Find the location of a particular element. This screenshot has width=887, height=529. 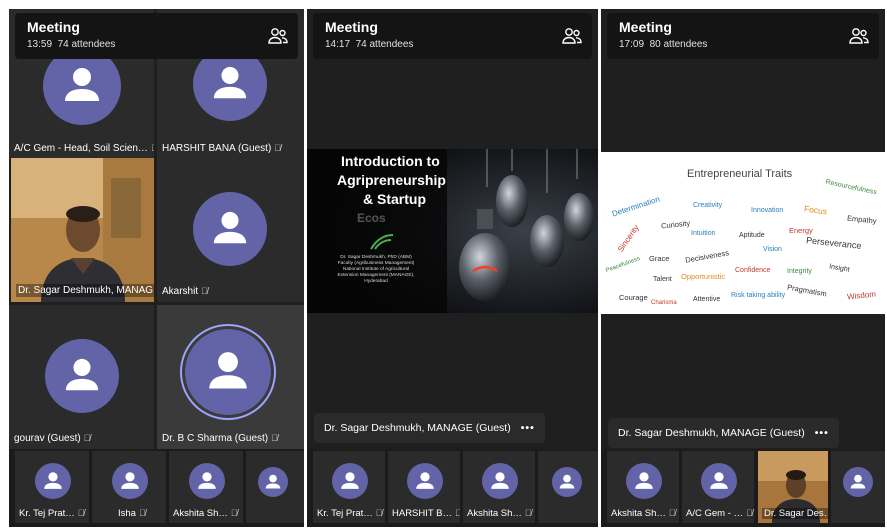

participant-tile: Akarshit 🎙̸ is located at coordinates (230, 230).